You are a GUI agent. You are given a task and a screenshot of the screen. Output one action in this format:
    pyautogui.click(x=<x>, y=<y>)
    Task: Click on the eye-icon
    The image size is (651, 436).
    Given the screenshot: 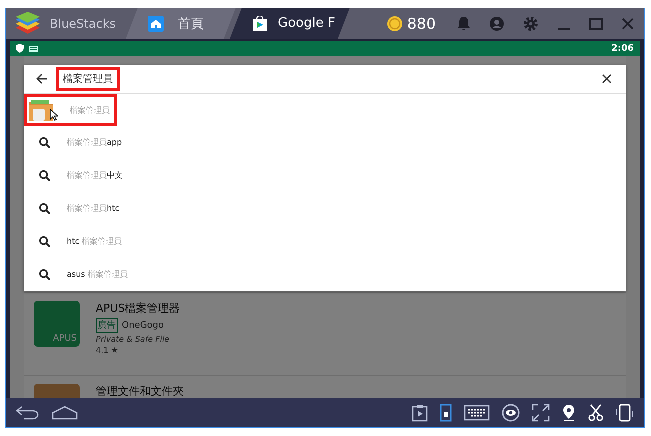 What is the action you would take?
    pyautogui.click(x=511, y=413)
    